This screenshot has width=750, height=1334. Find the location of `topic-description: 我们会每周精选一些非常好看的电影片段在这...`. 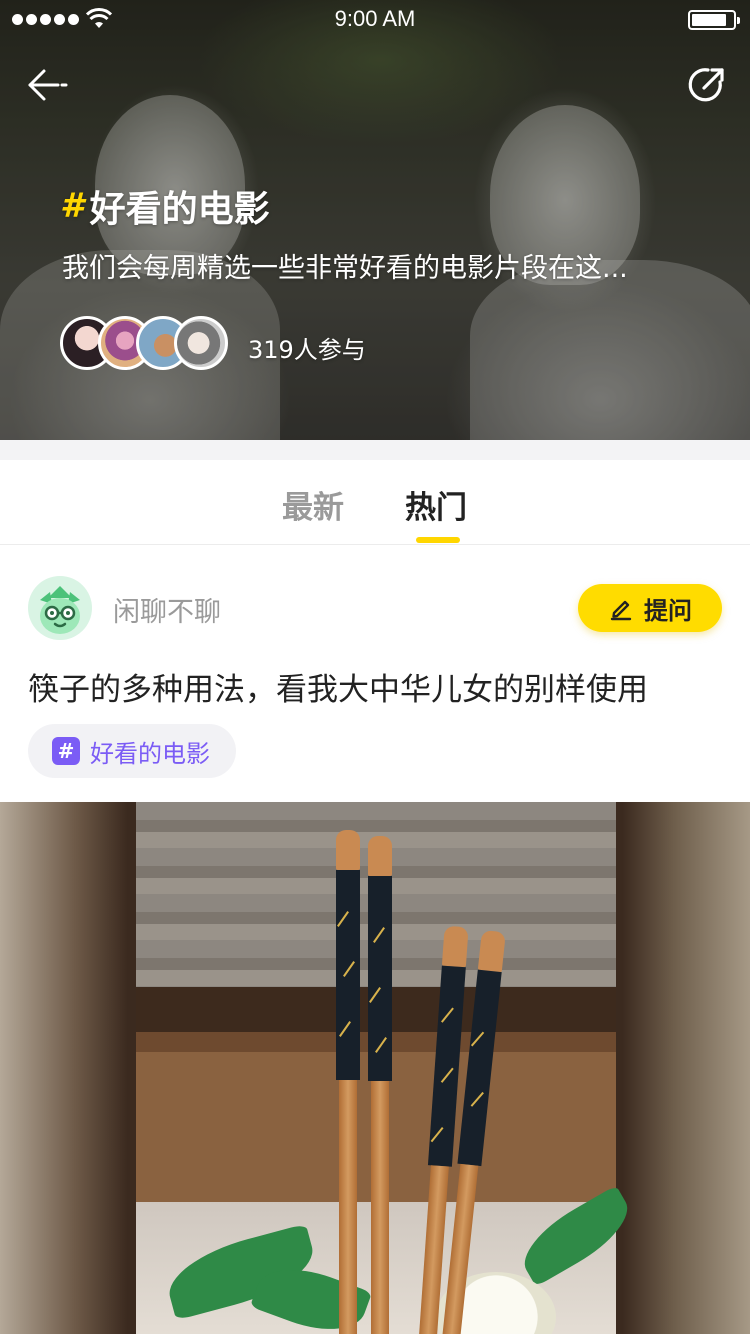

topic-description: 我们会每周精选一些非常好看的电影片段在这... is located at coordinates (345, 268).